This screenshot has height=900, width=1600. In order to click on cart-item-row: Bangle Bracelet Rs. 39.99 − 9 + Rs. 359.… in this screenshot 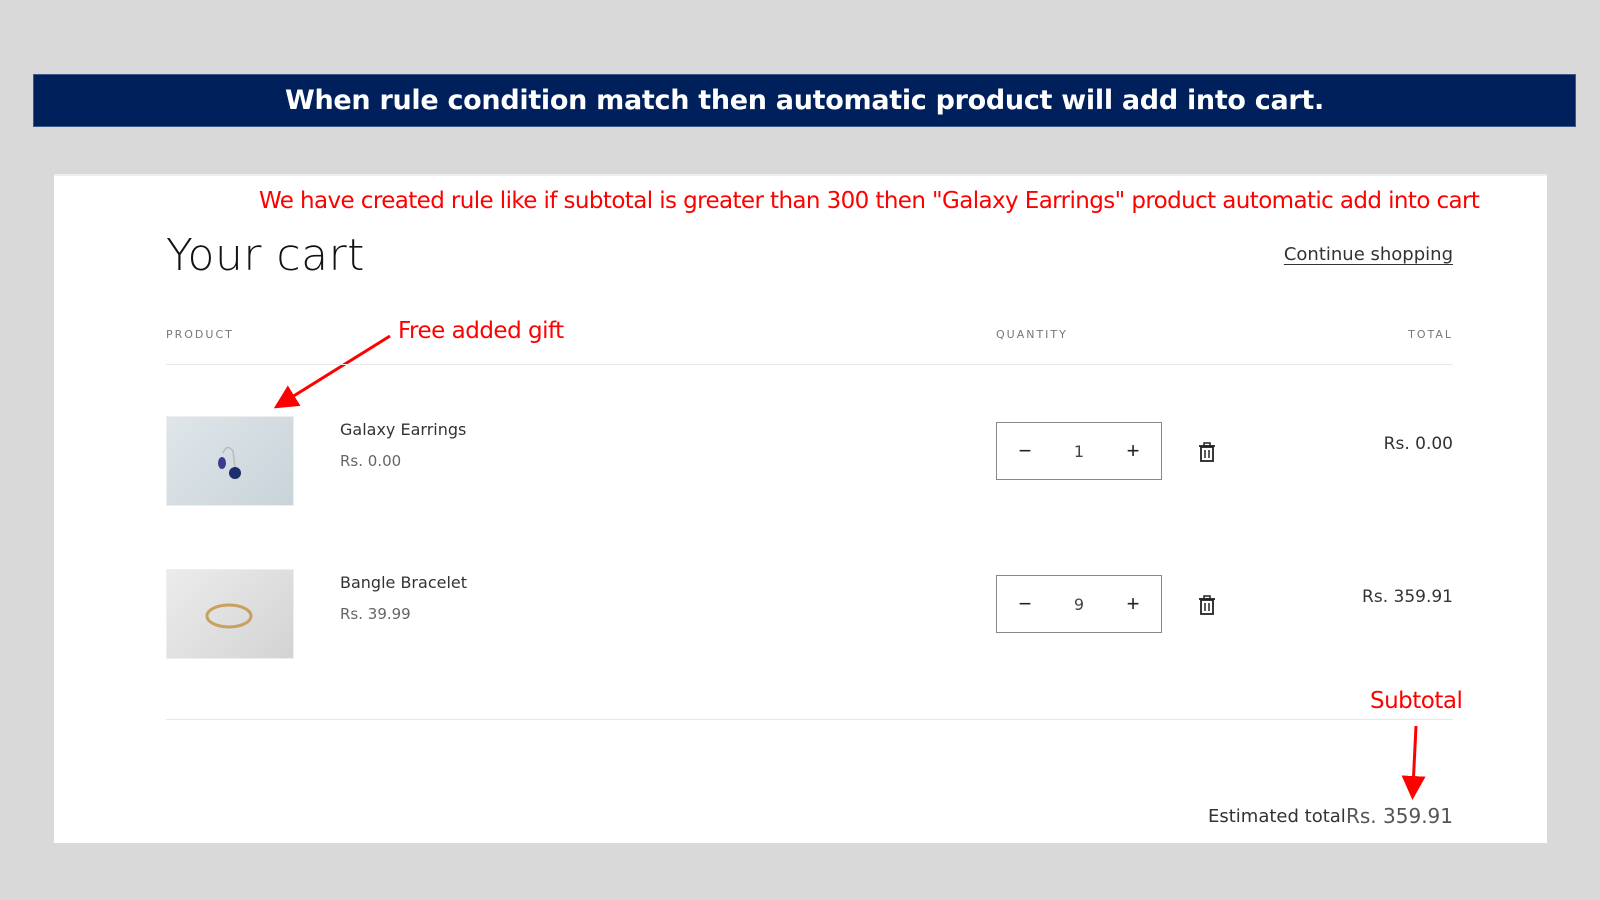, I will do `click(809, 615)`.